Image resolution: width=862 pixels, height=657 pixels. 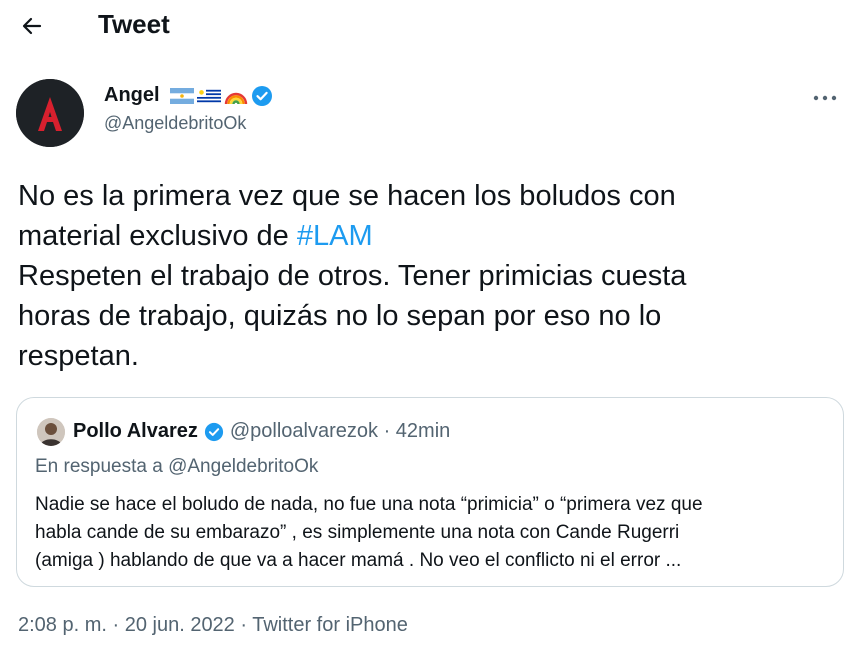 I want to click on reply-context: En respuesta a @AngeldebritoOk, so click(x=176, y=467).